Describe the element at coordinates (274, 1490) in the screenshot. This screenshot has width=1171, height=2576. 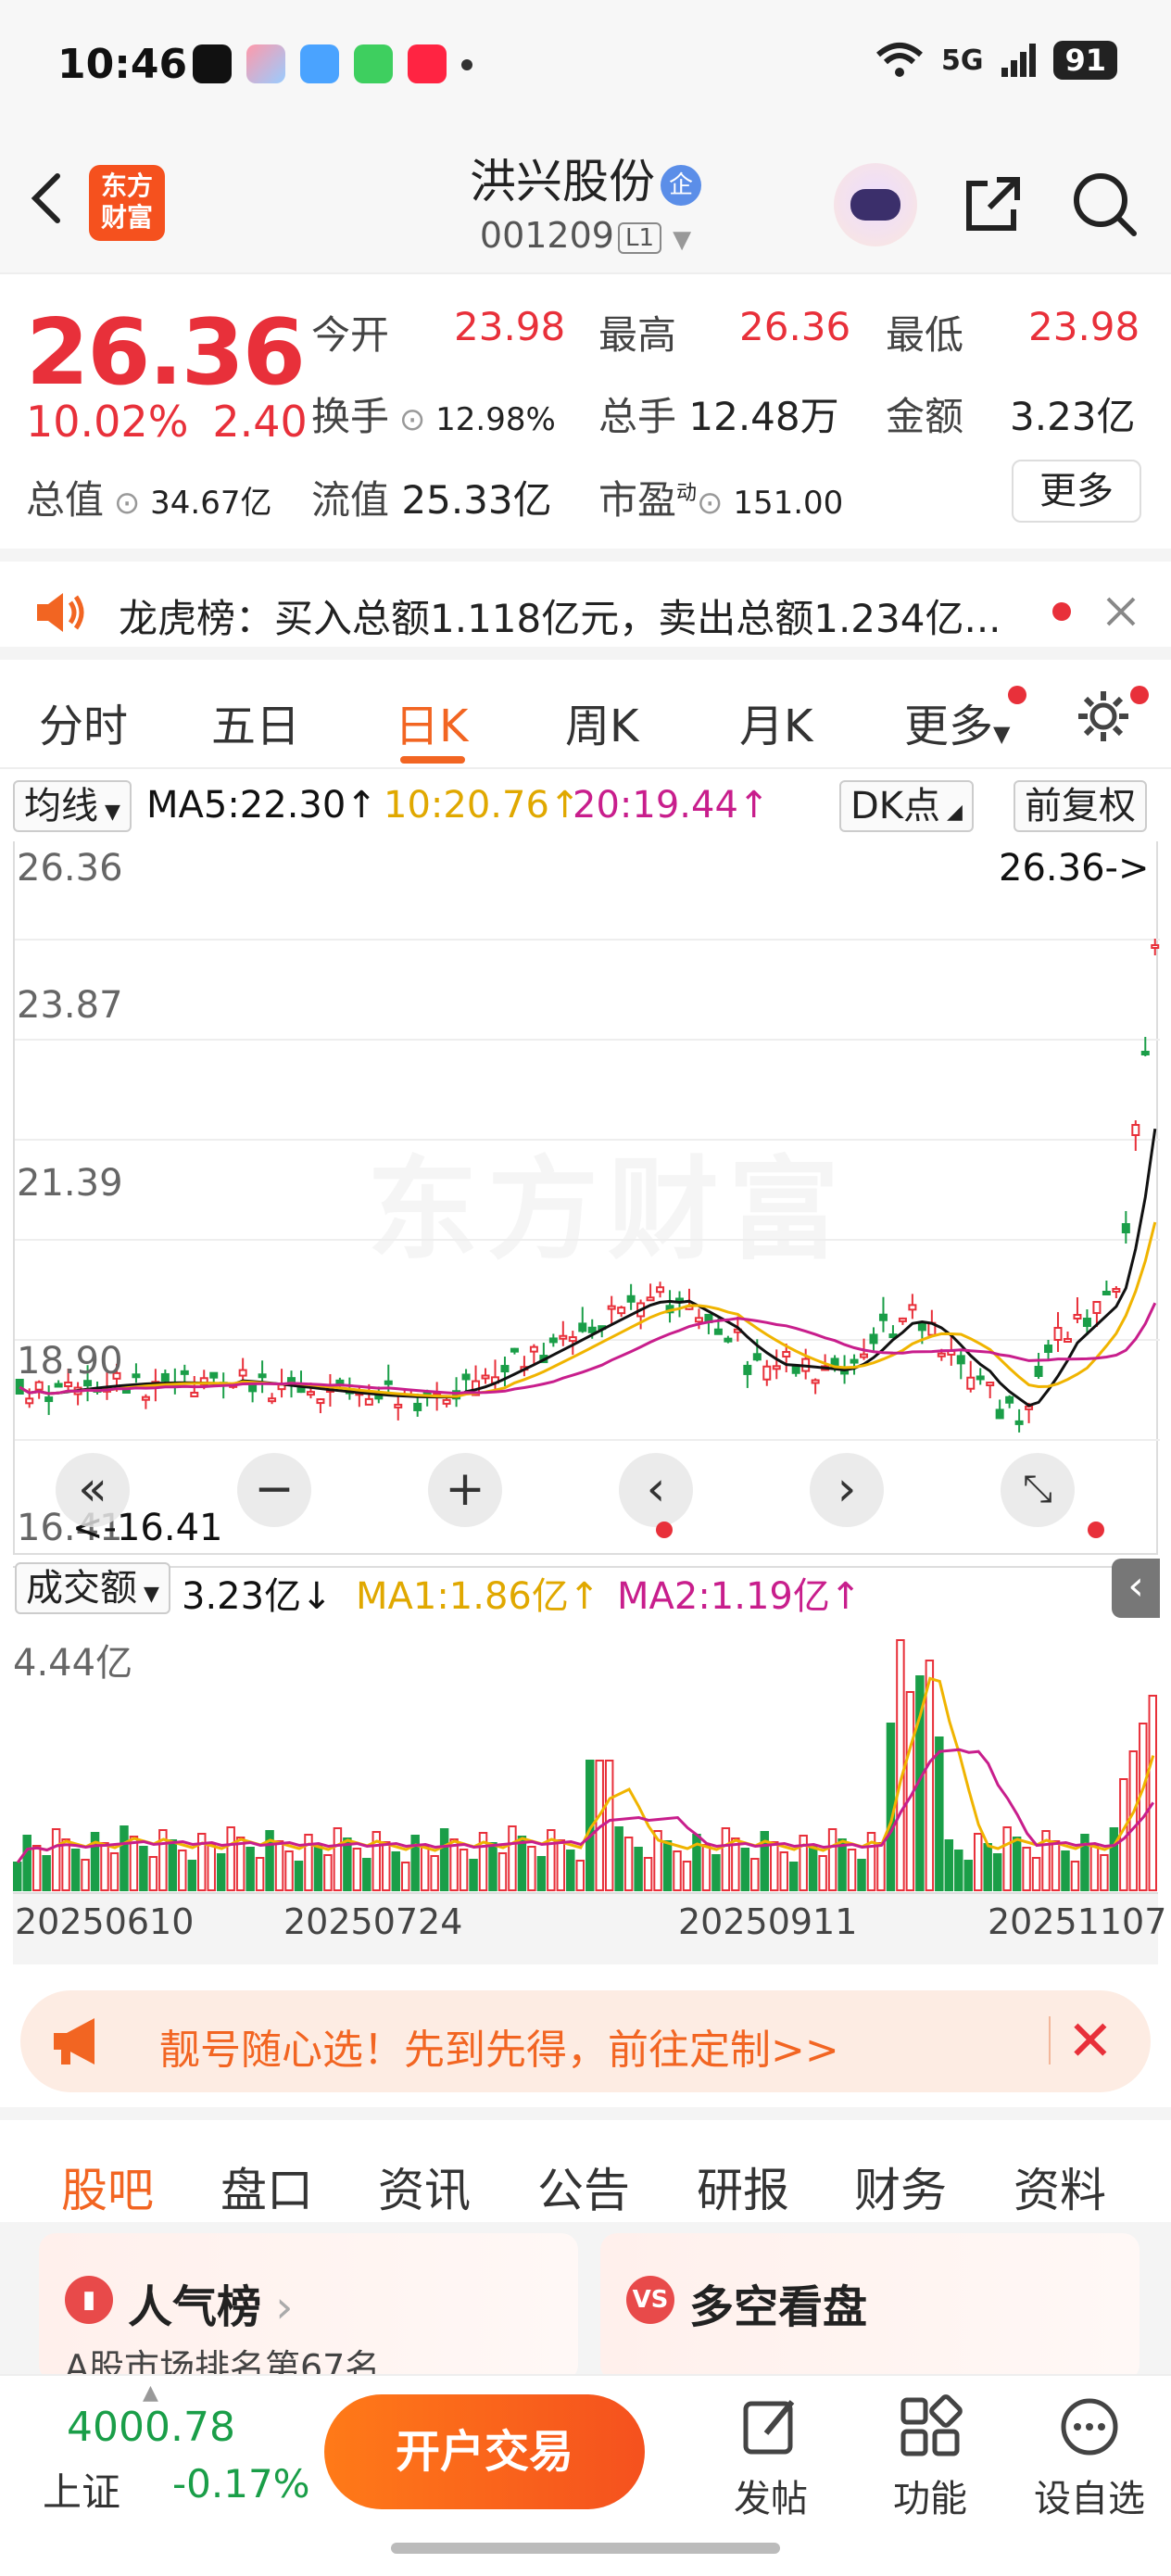
I see `zoom-out-button: −` at that location.